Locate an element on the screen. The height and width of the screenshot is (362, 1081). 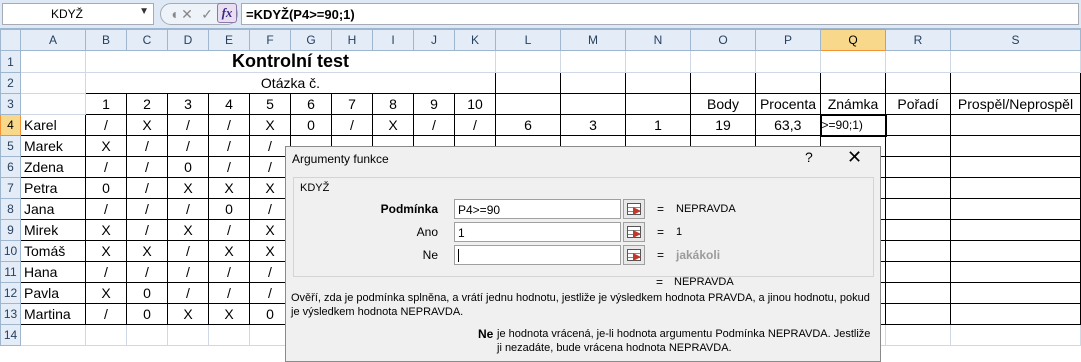
row-header: 4 is located at coordinates (10, 125).